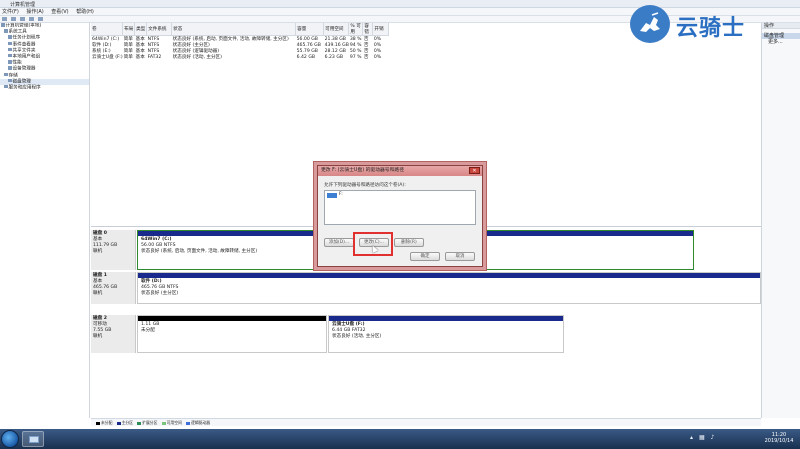  What do you see at coordinates (107, 29) in the screenshot?
I see `col-volume: 卷` at bounding box center [107, 29].